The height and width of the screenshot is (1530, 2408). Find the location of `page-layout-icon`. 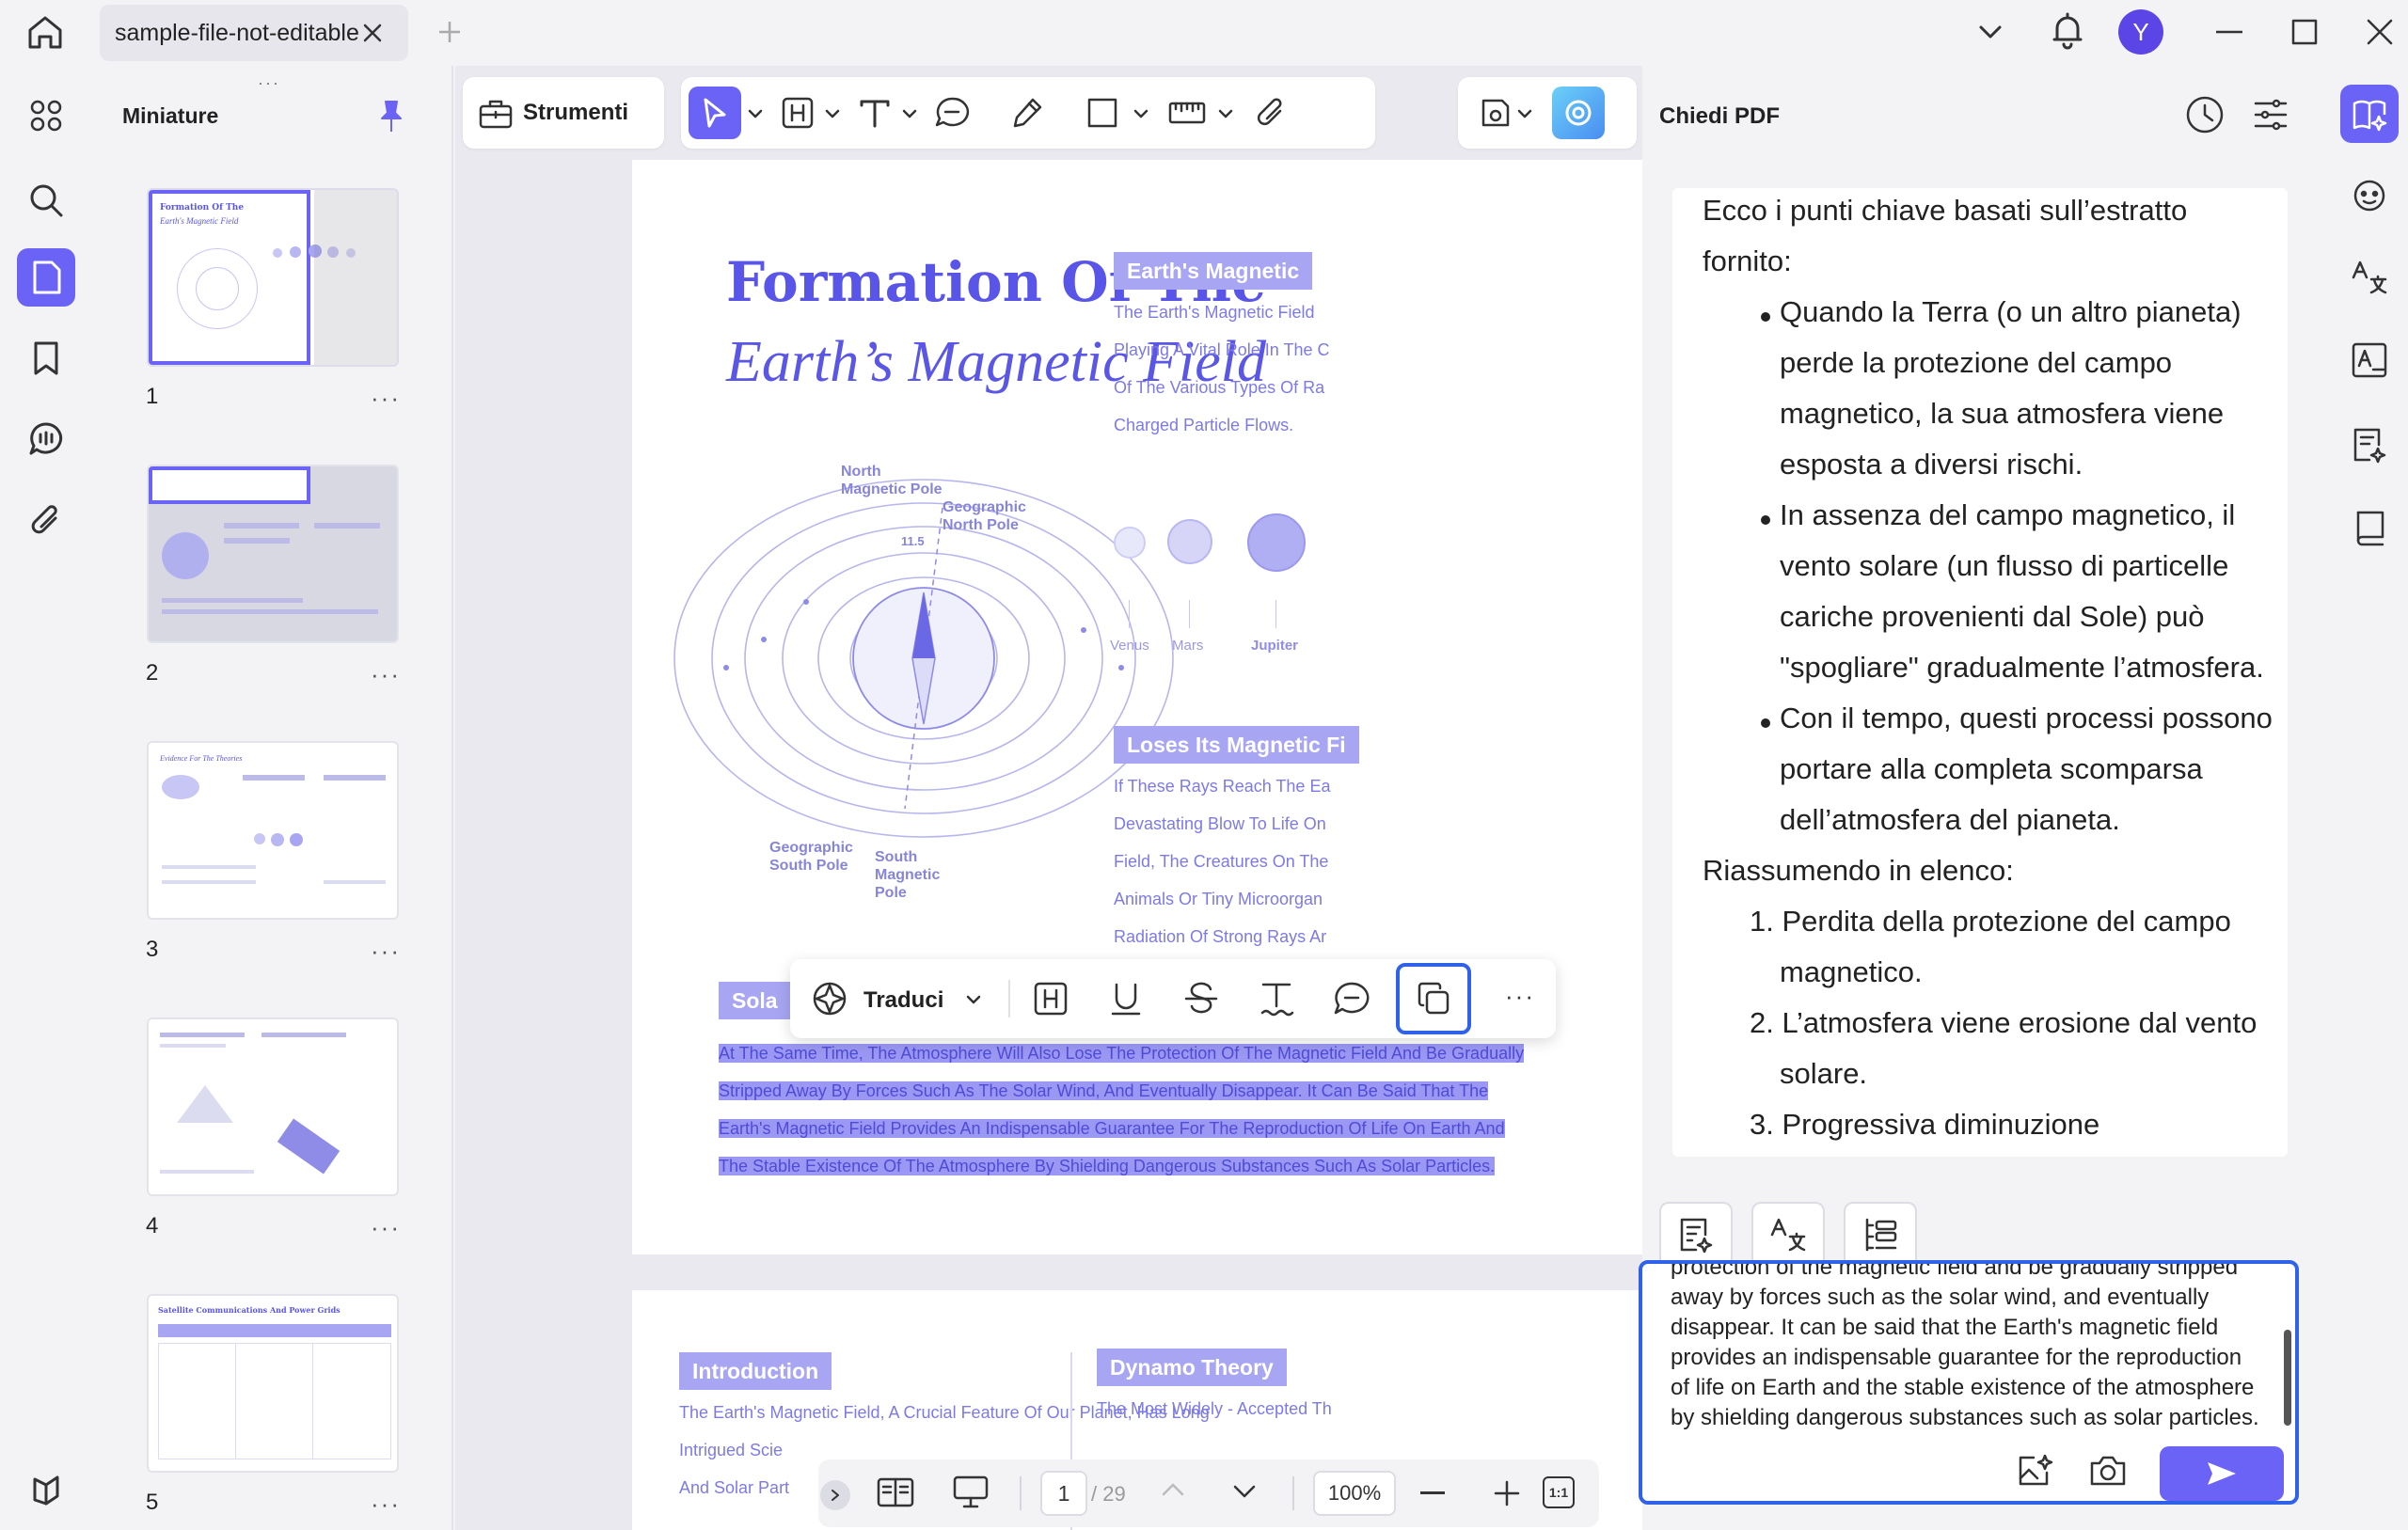

page-layout-icon is located at coordinates (896, 1492).